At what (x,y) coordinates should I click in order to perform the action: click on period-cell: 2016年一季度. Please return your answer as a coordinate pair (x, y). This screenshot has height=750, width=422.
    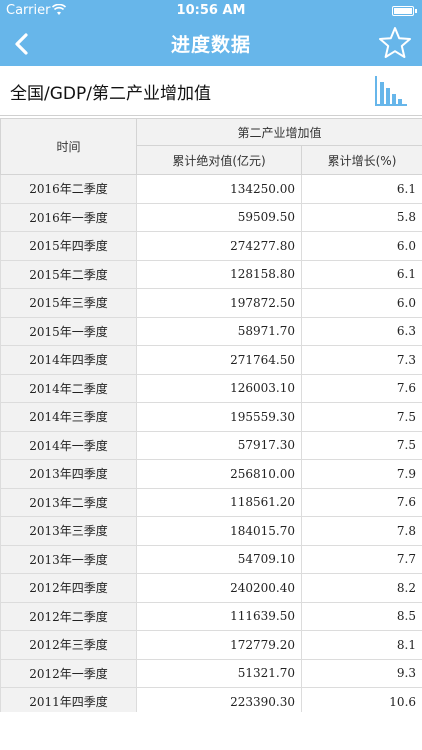
    Looking at the image, I should click on (68, 217).